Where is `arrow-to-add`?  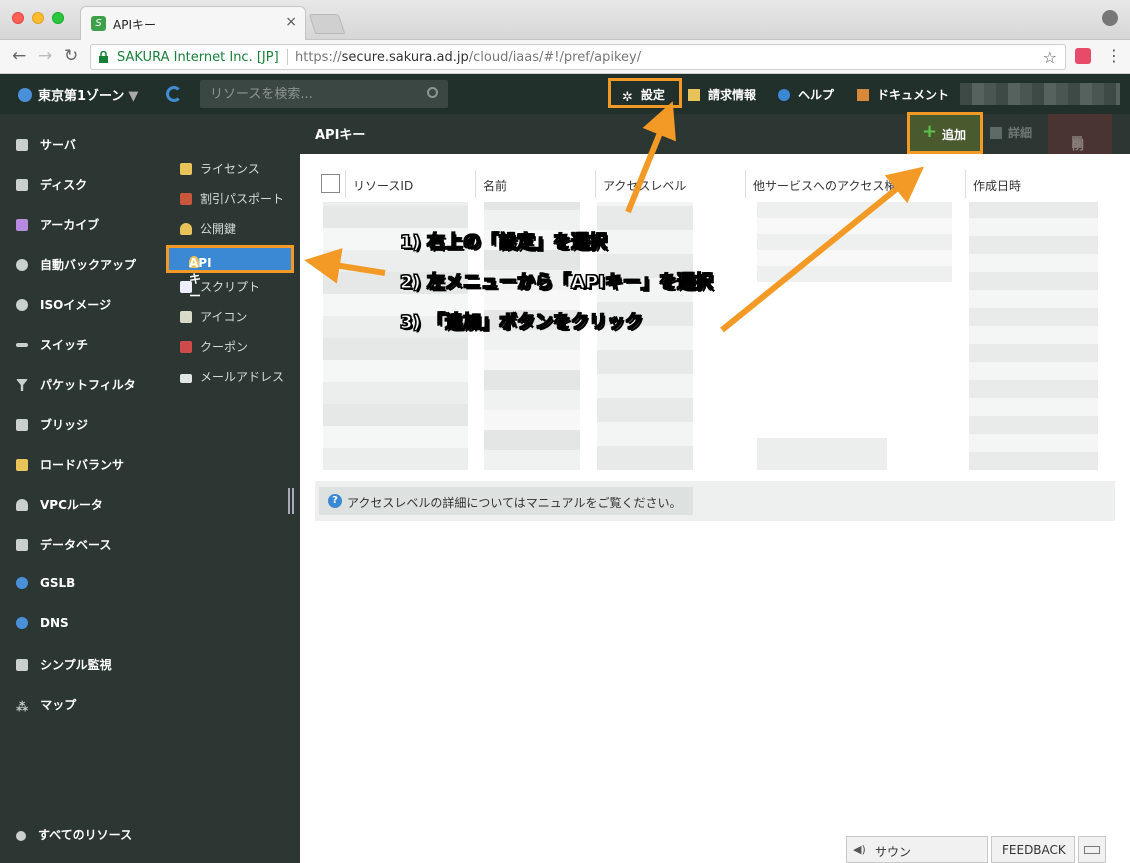 arrow-to-add is located at coordinates (822, 249).